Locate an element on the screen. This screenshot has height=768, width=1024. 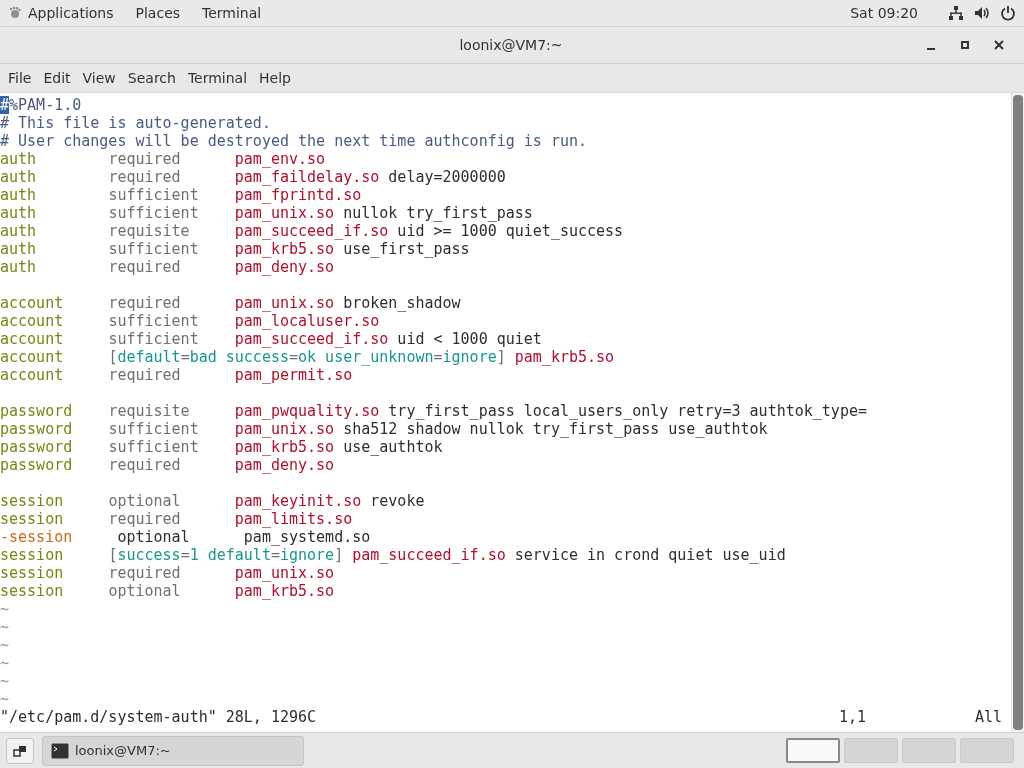
code-line: session optional pam_krb5.so is located at coordinates (168, 591).